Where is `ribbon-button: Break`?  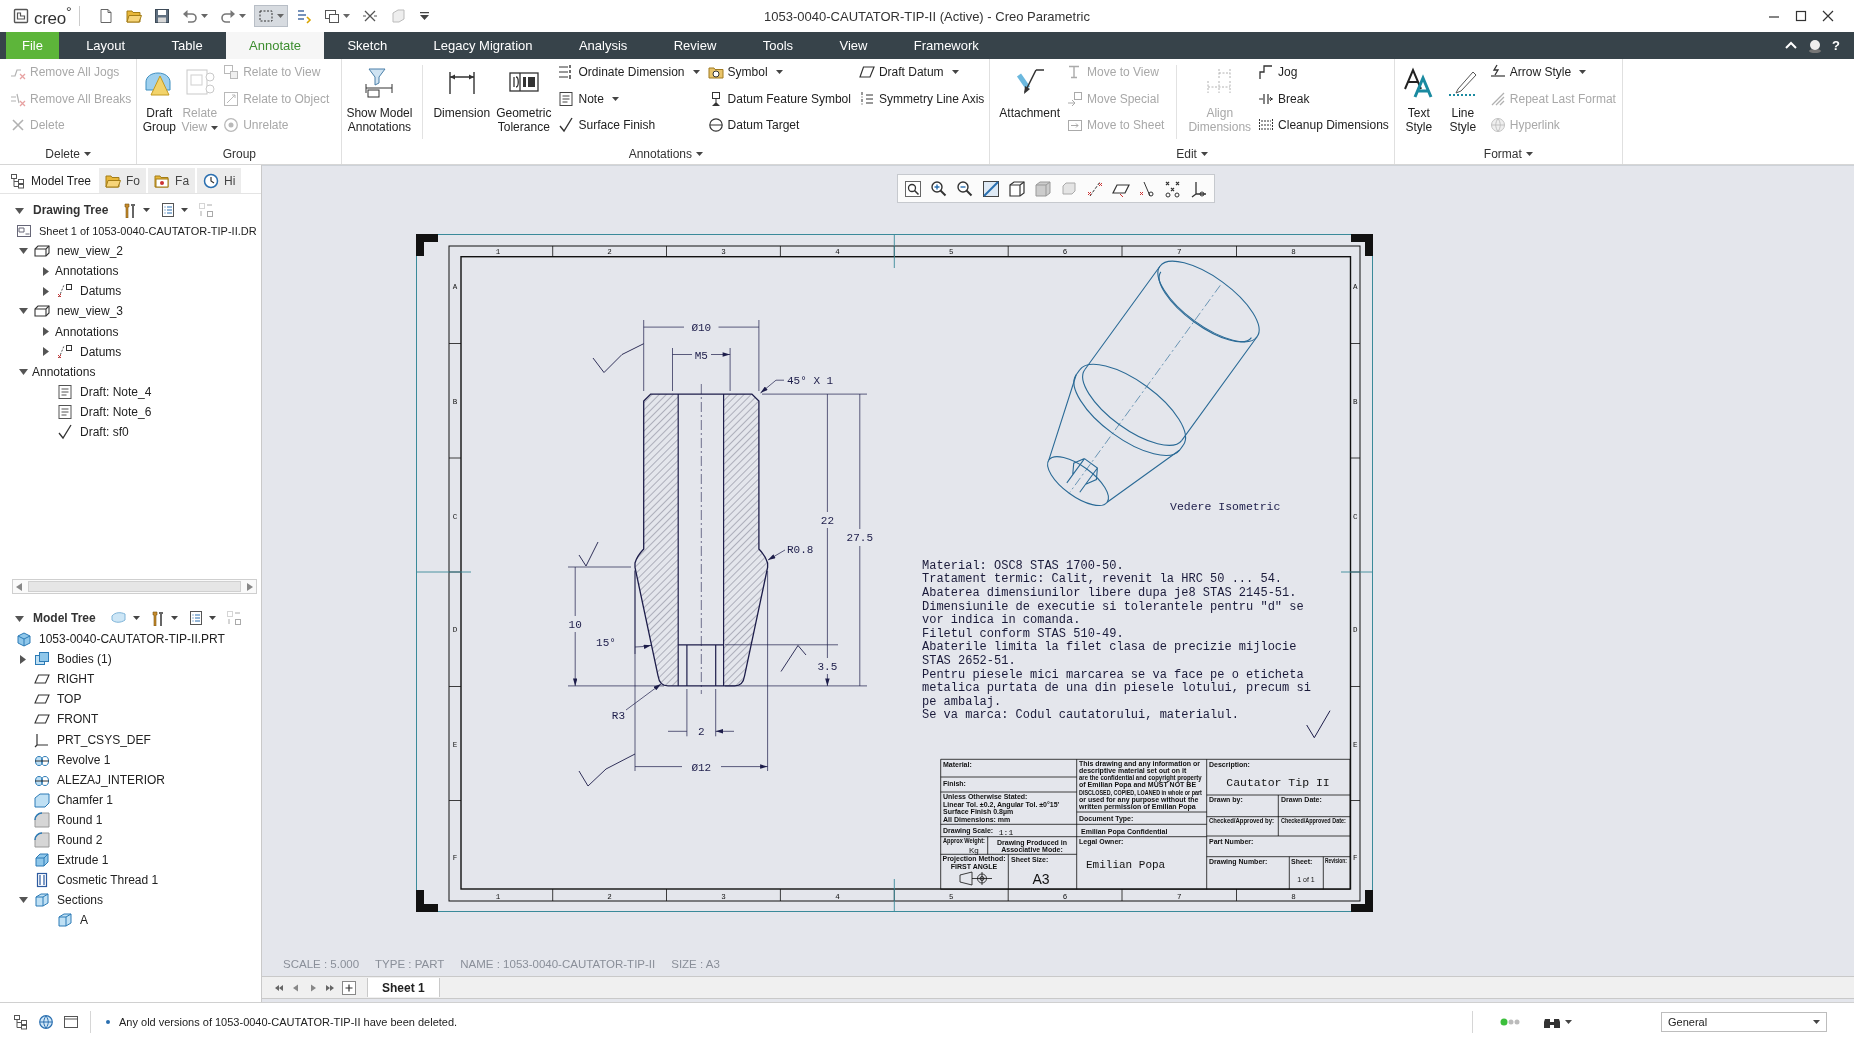
ribbon-button: Break is located at coordinates (1323, 98).